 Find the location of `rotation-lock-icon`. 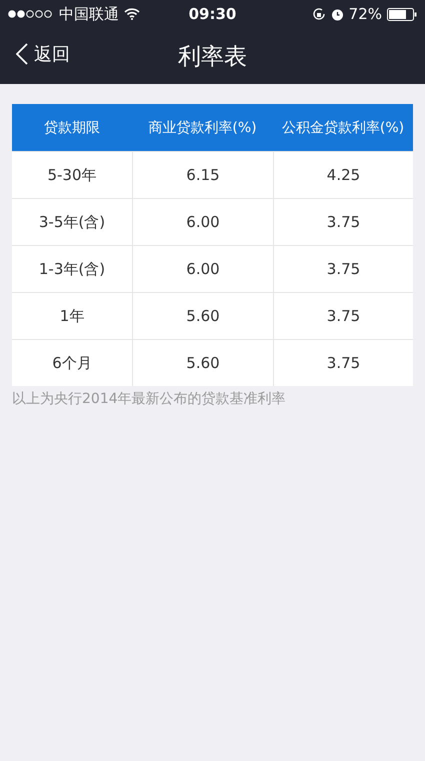

rotation-lock-icon is located at coordinates (319, 14).